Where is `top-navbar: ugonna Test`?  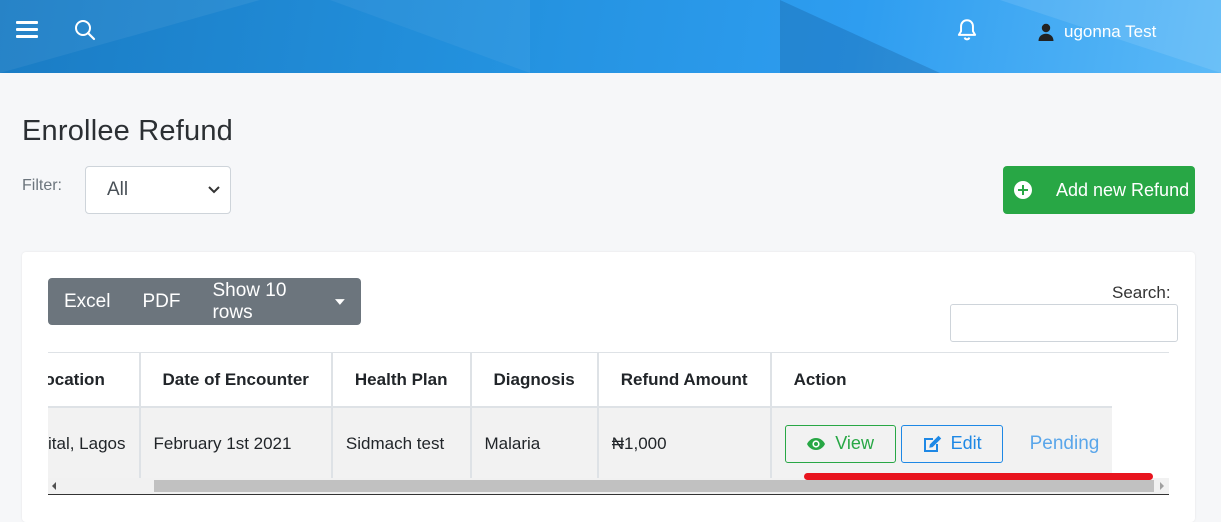
top-navbar: ugonna Test is located at coordinates (610, 36).